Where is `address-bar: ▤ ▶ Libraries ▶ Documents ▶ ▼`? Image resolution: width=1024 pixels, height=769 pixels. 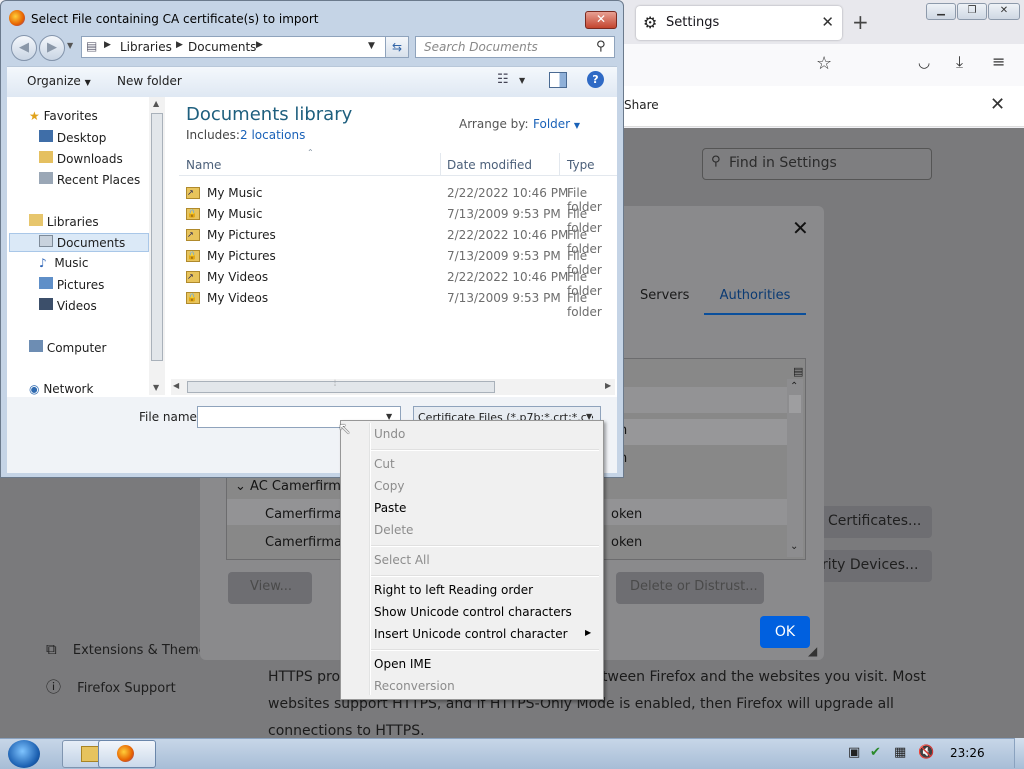 address-bar: ▤ ▶ Libraries ▶ Documents ▶ ▼ is located at coordinates (245, 47).